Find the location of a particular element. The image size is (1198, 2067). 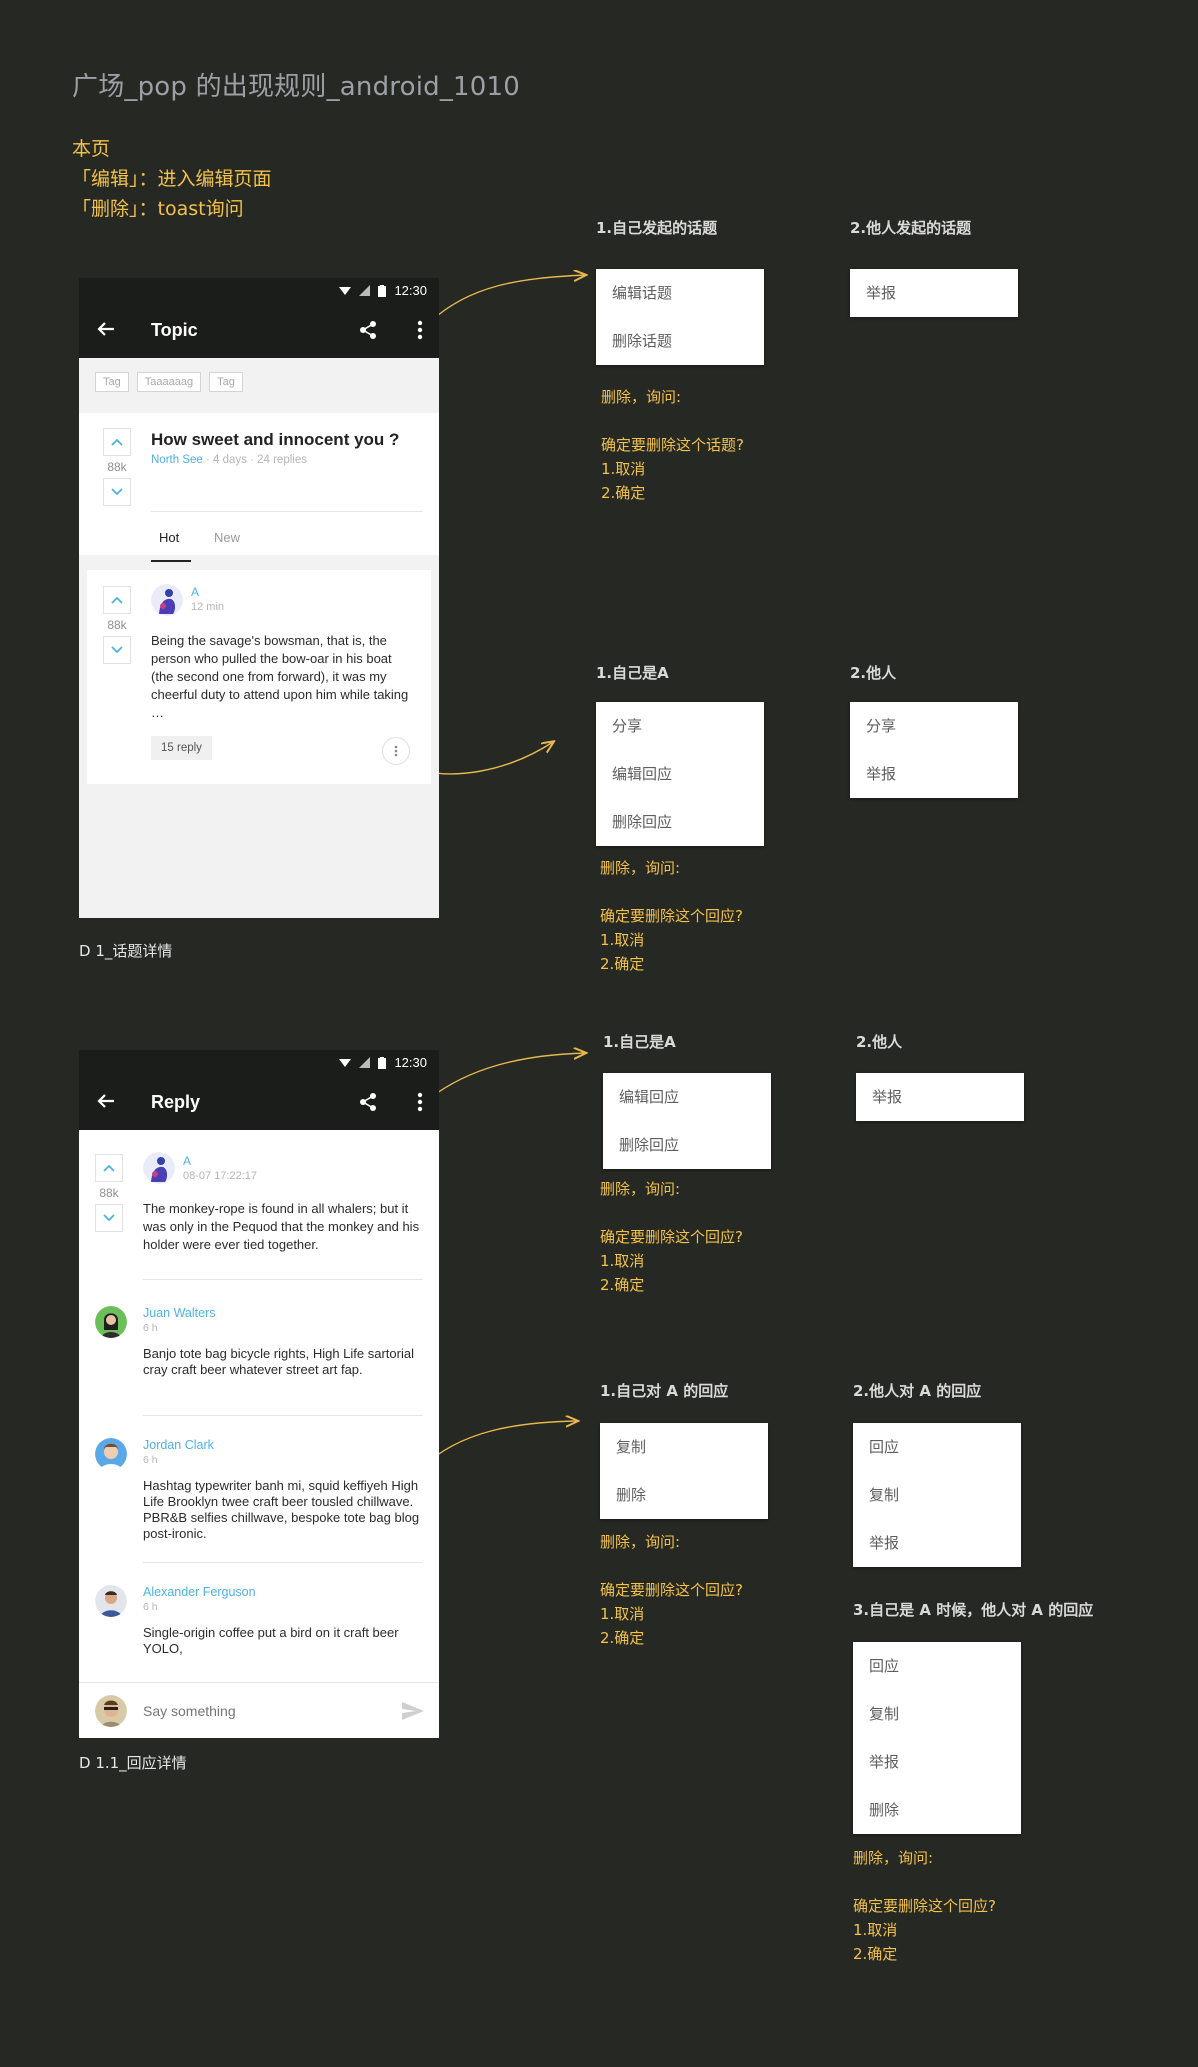

comment-others-popup-menu: 回应 复制 举报 is located at coordinates (937, 1495).